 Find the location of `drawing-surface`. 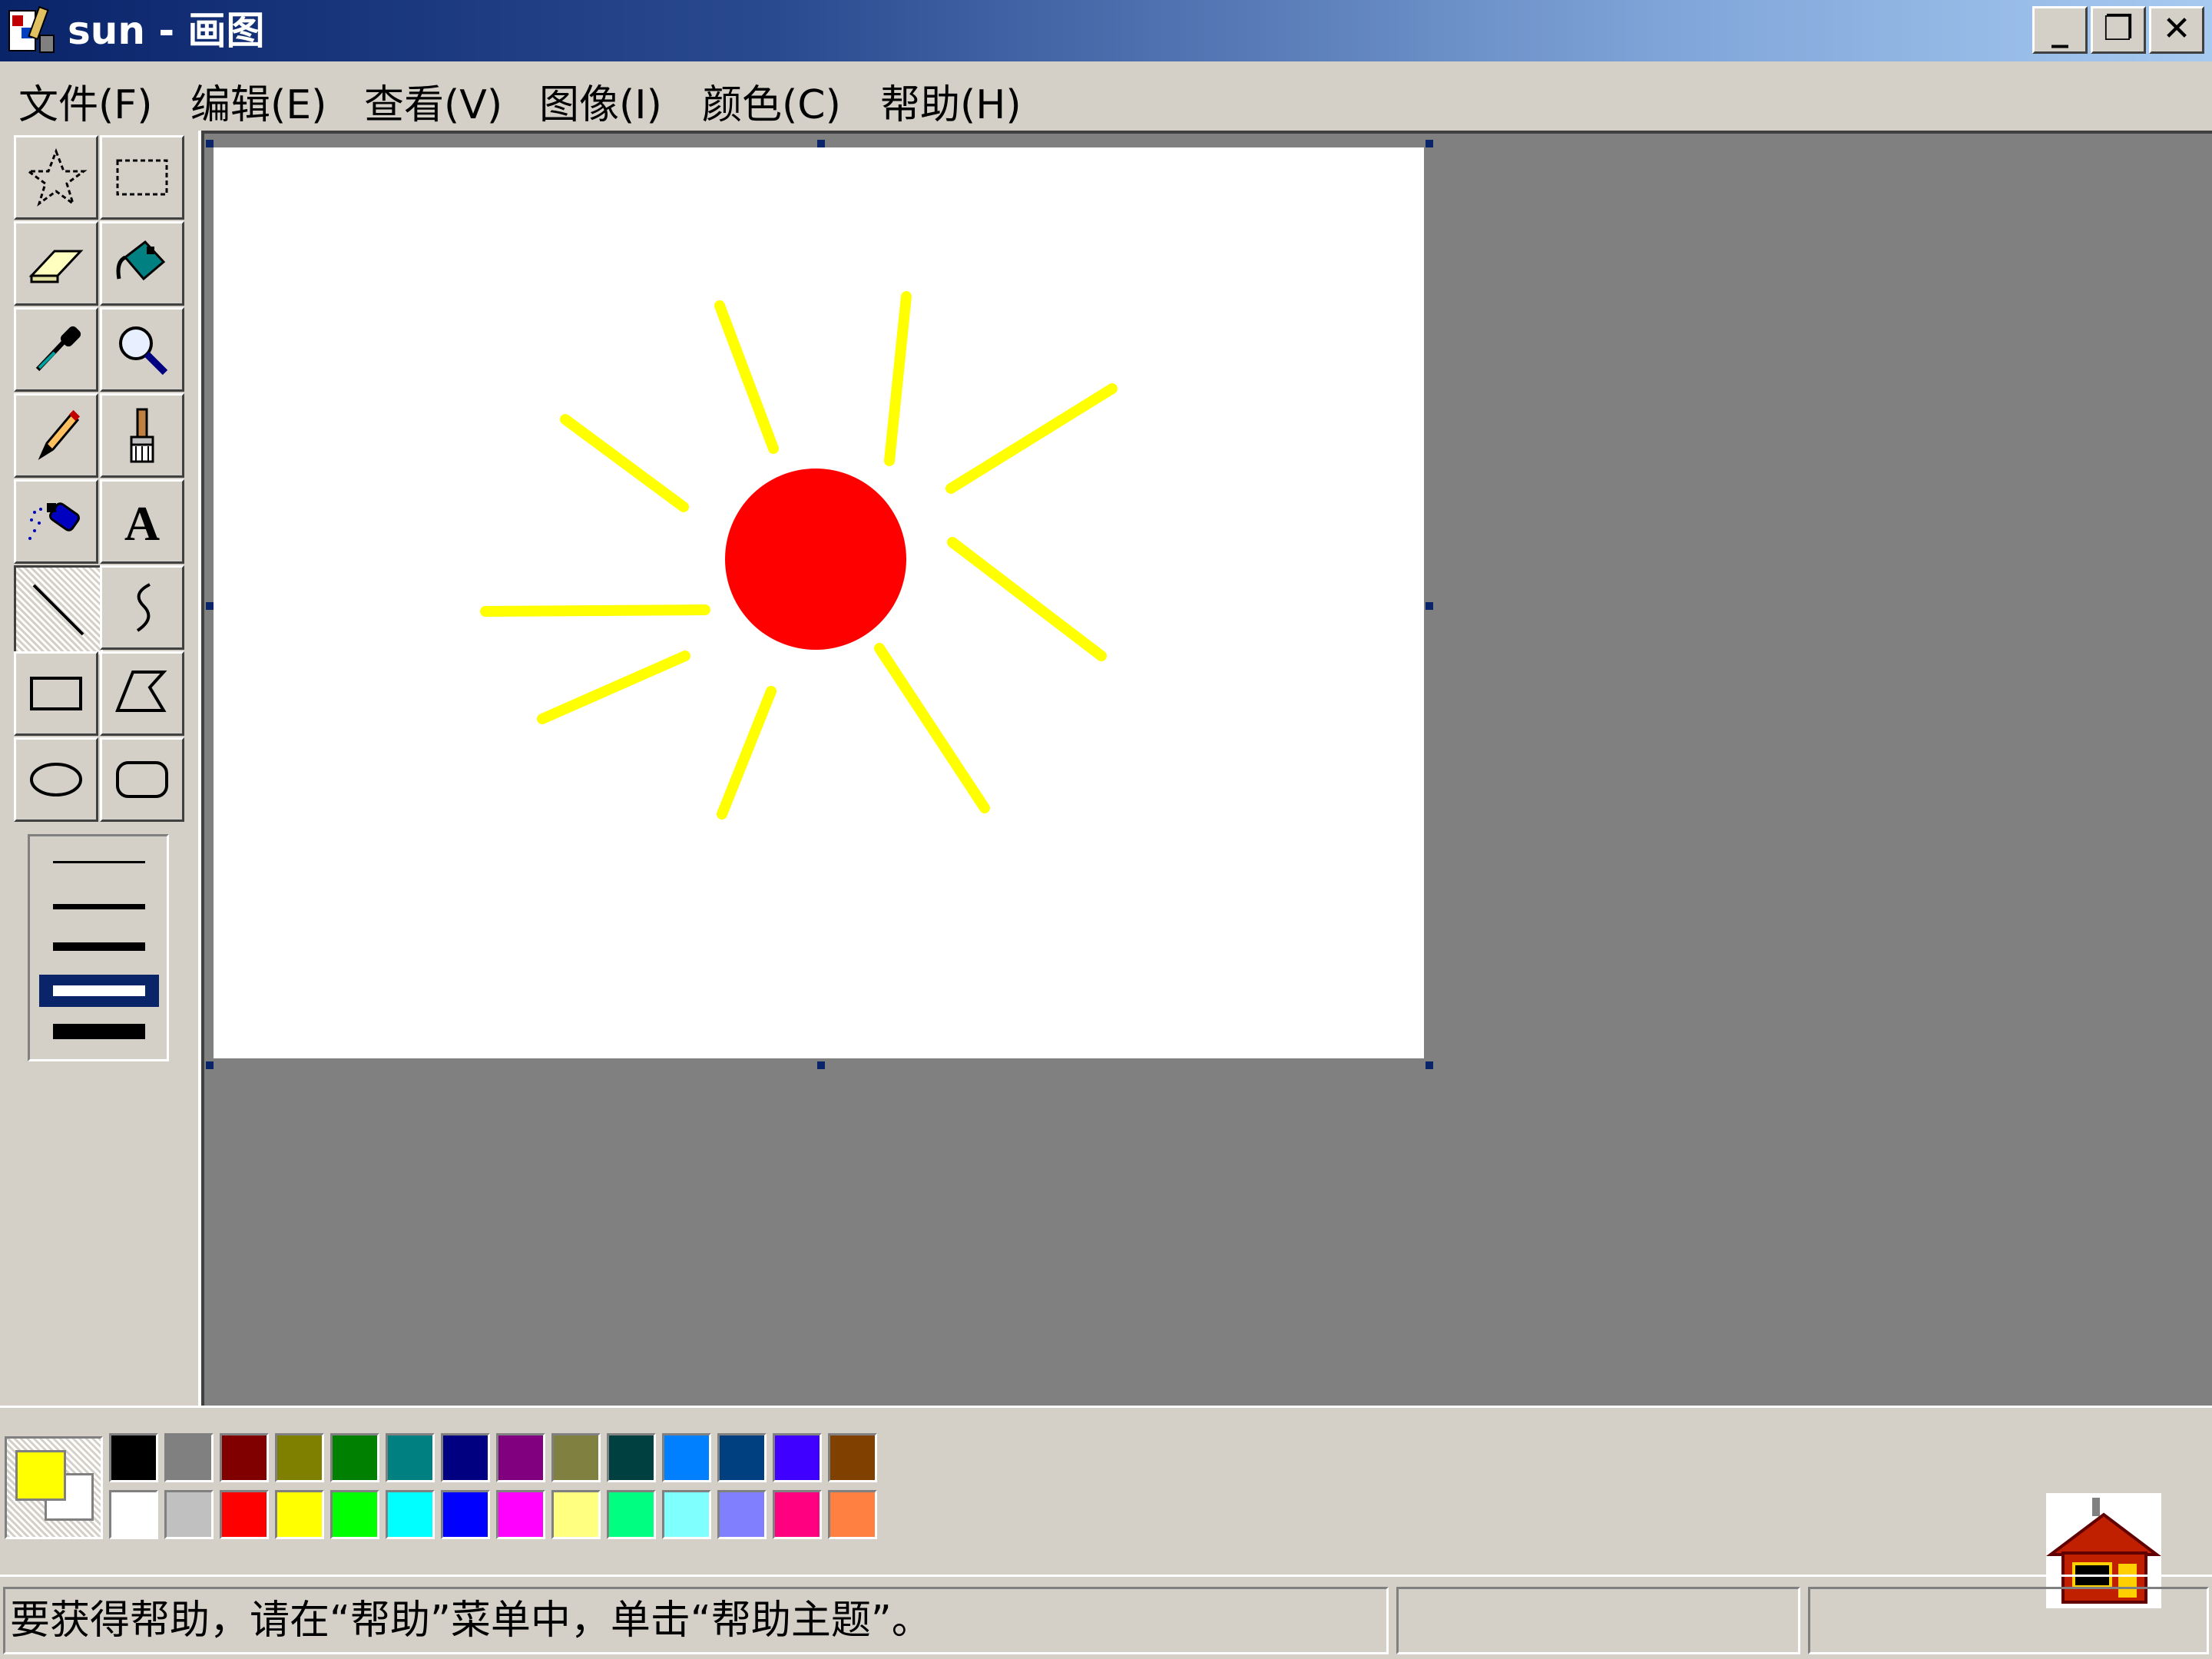

drawing-surface is located at coordinates (799, 555).